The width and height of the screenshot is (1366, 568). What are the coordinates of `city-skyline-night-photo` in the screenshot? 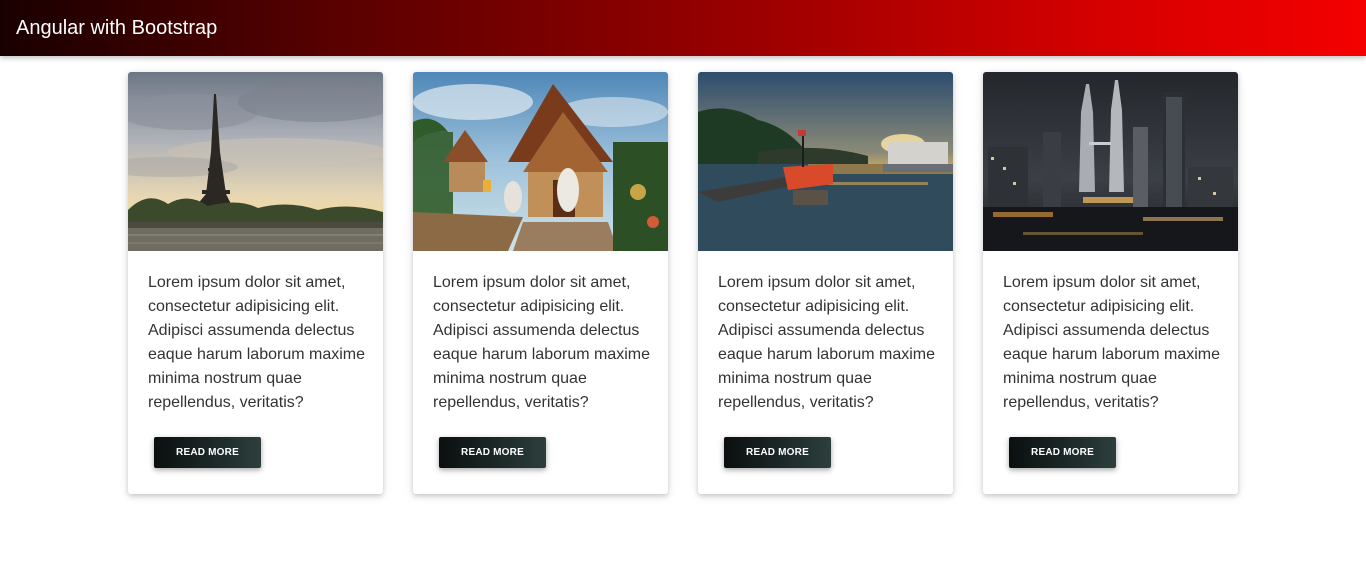 It's located at (1110, 161).